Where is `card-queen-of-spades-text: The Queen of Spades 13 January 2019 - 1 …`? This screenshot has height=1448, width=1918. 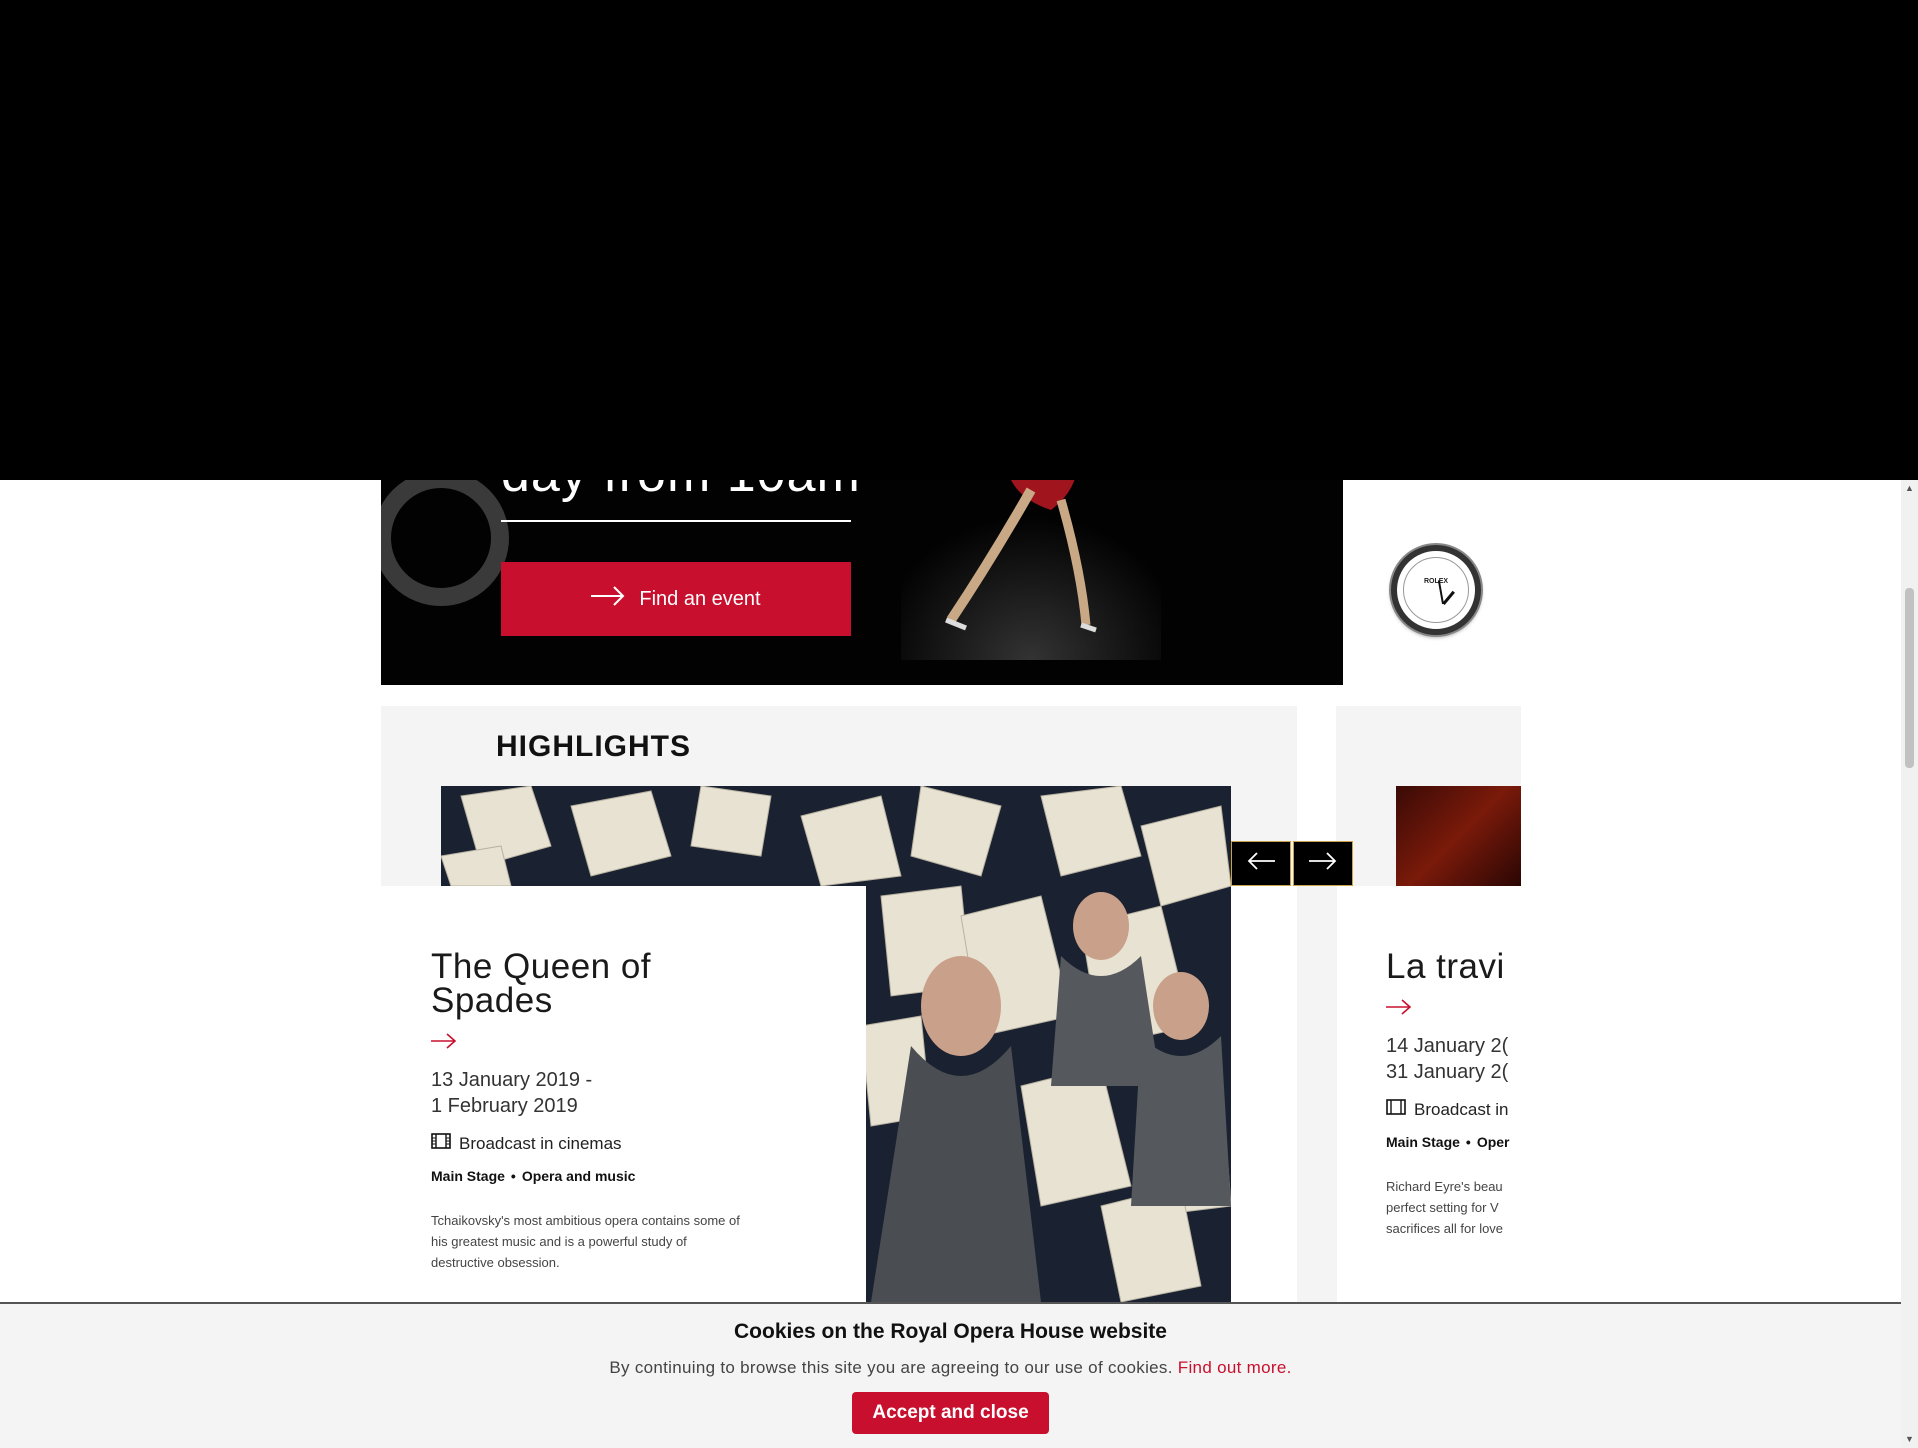
card-queen-of-spades-text: The Queen of Spades 13 January 2019 - 1 … is located at coordinates (631, 1110).